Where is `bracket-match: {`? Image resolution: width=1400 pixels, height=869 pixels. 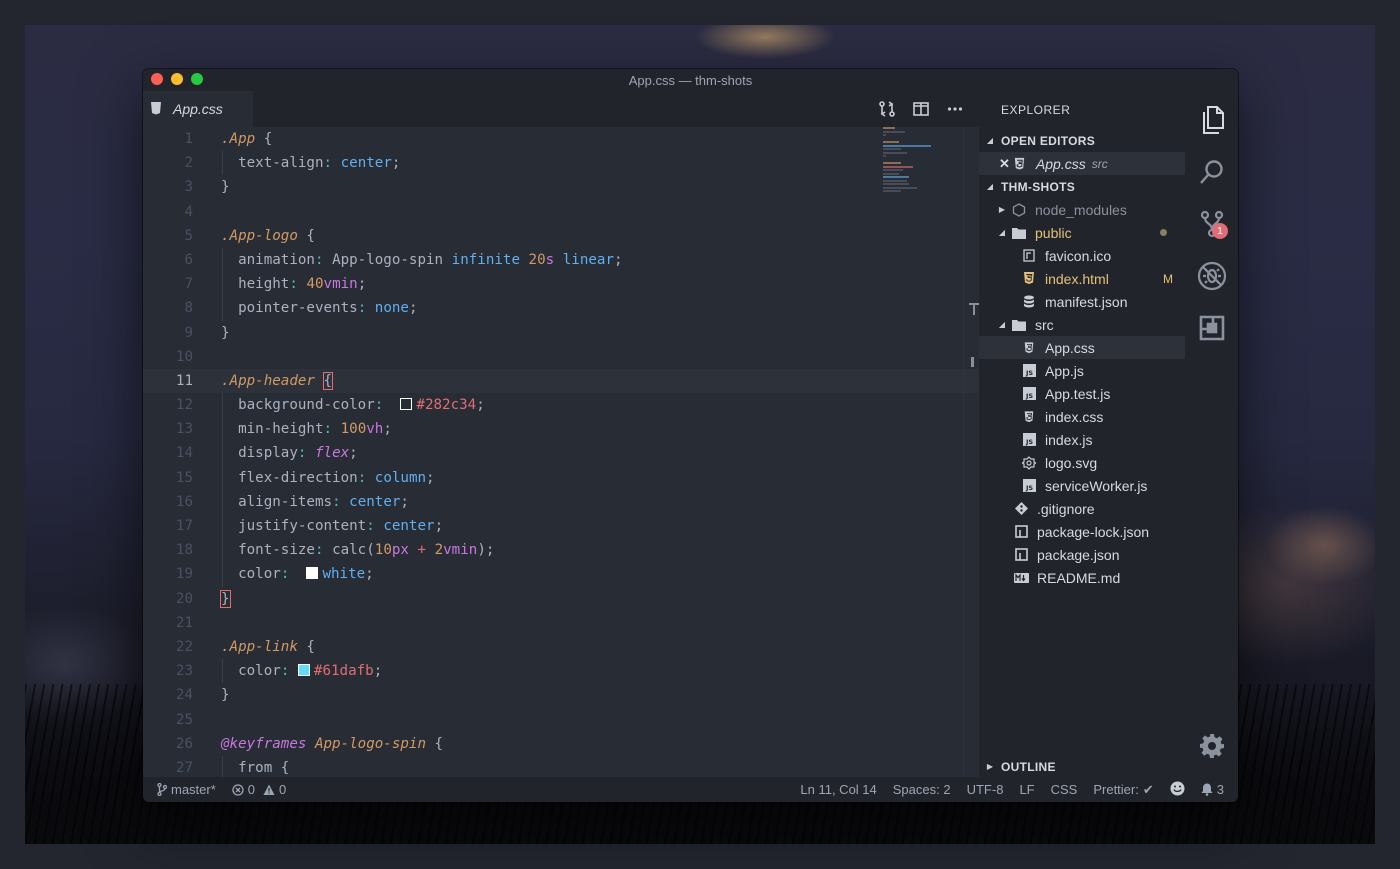 bracket-match: { is located at coordinates (328, 380).